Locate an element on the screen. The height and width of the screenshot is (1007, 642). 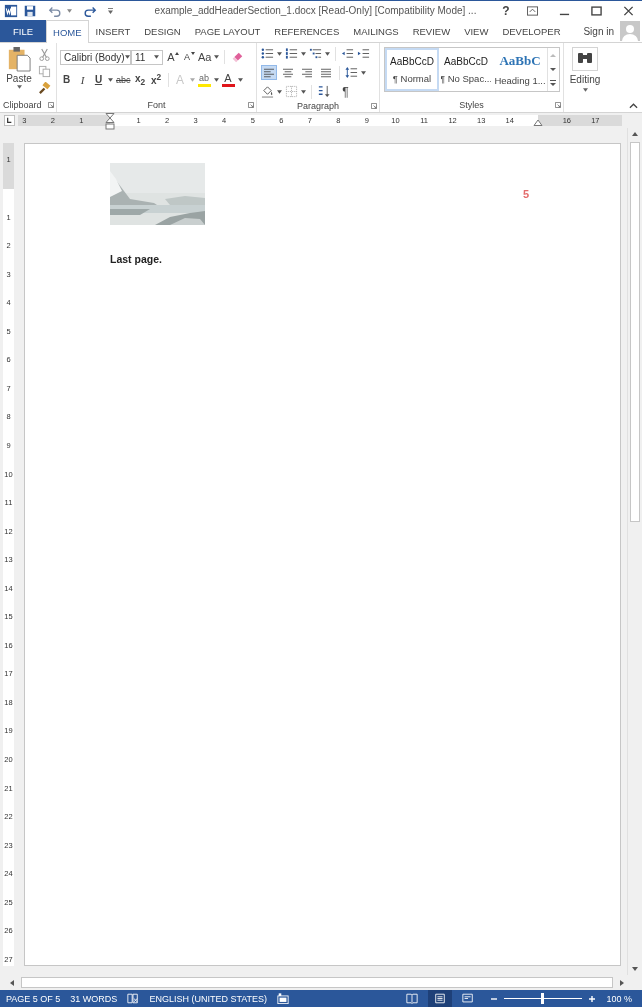
line-spacing-icon is located at coordinates (351, 72).